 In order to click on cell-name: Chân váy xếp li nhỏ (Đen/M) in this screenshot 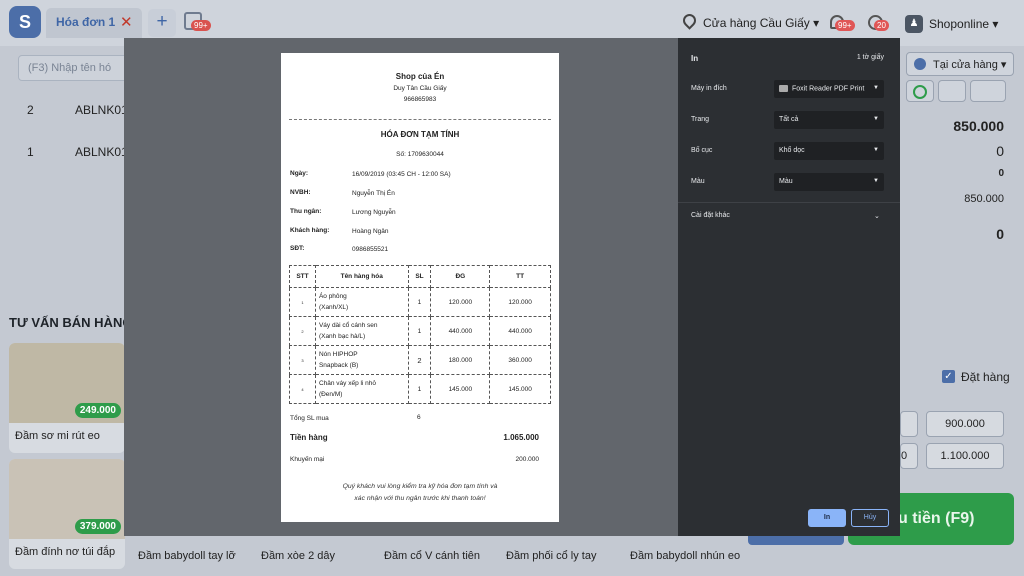, I will do `click(361, 389)`.